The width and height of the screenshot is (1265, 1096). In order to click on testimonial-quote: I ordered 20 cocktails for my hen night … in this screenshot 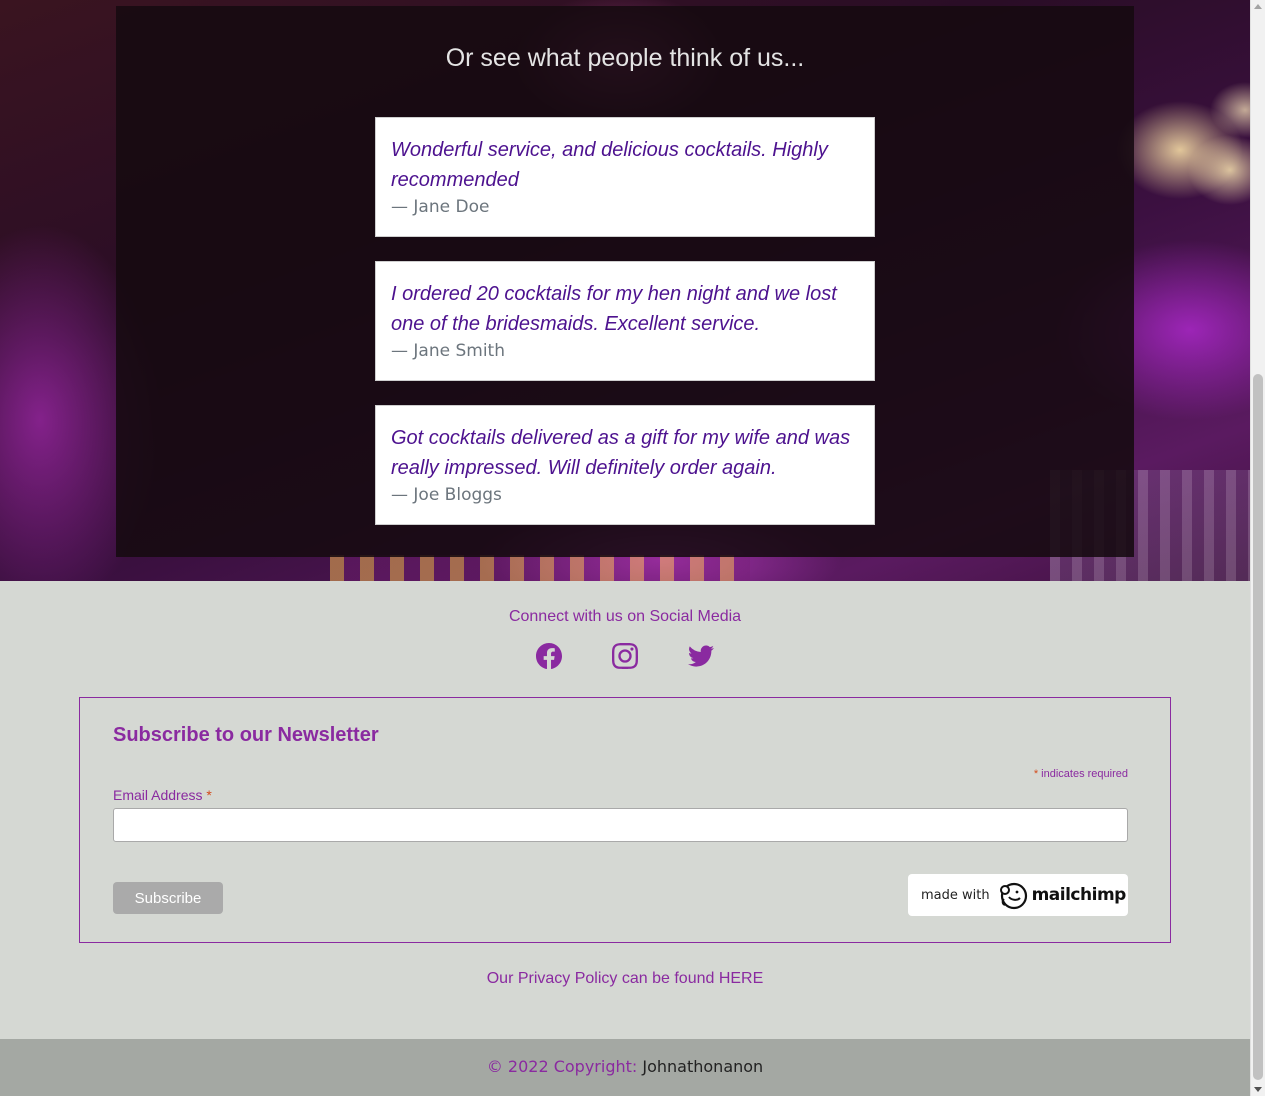, I will do `click(614, 309)`.